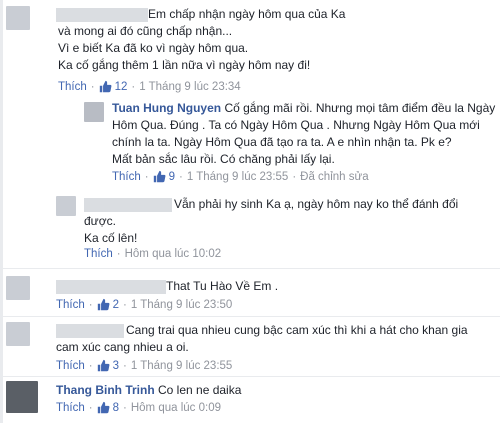  I want to click on like-count: 2, so click(108, 304).